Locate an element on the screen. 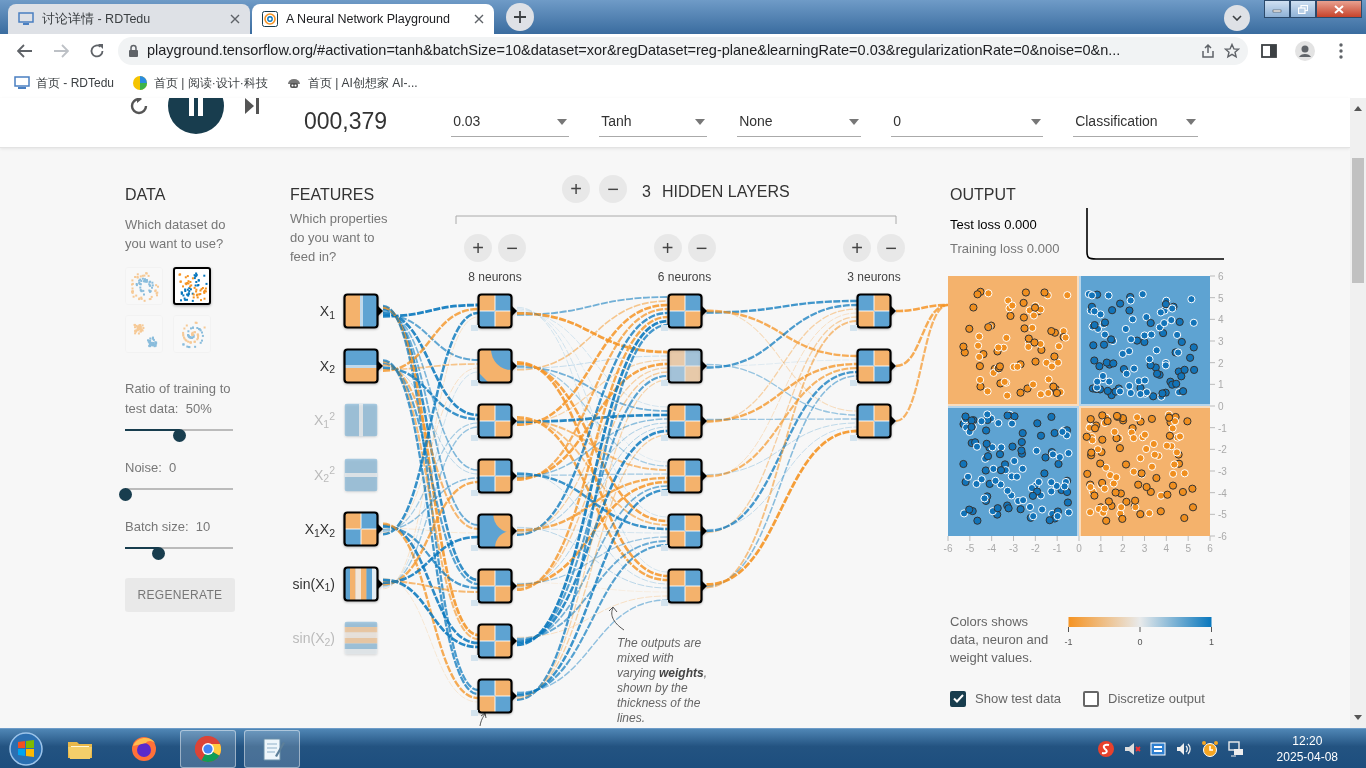  remove-layer-button: − is located at coordinates (613, 189).